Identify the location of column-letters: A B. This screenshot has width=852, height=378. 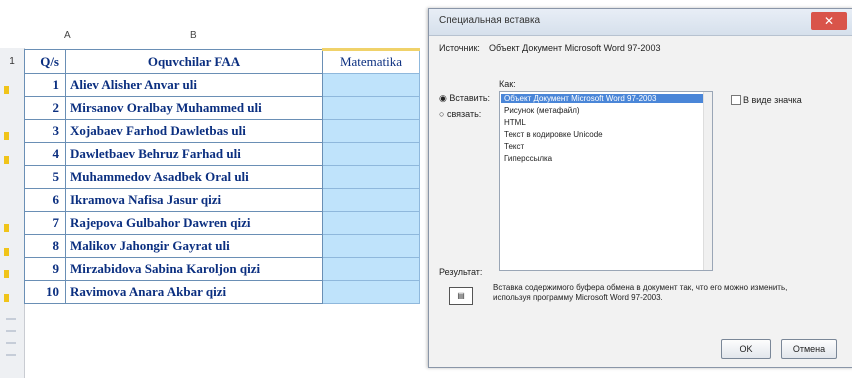
(215, 37).